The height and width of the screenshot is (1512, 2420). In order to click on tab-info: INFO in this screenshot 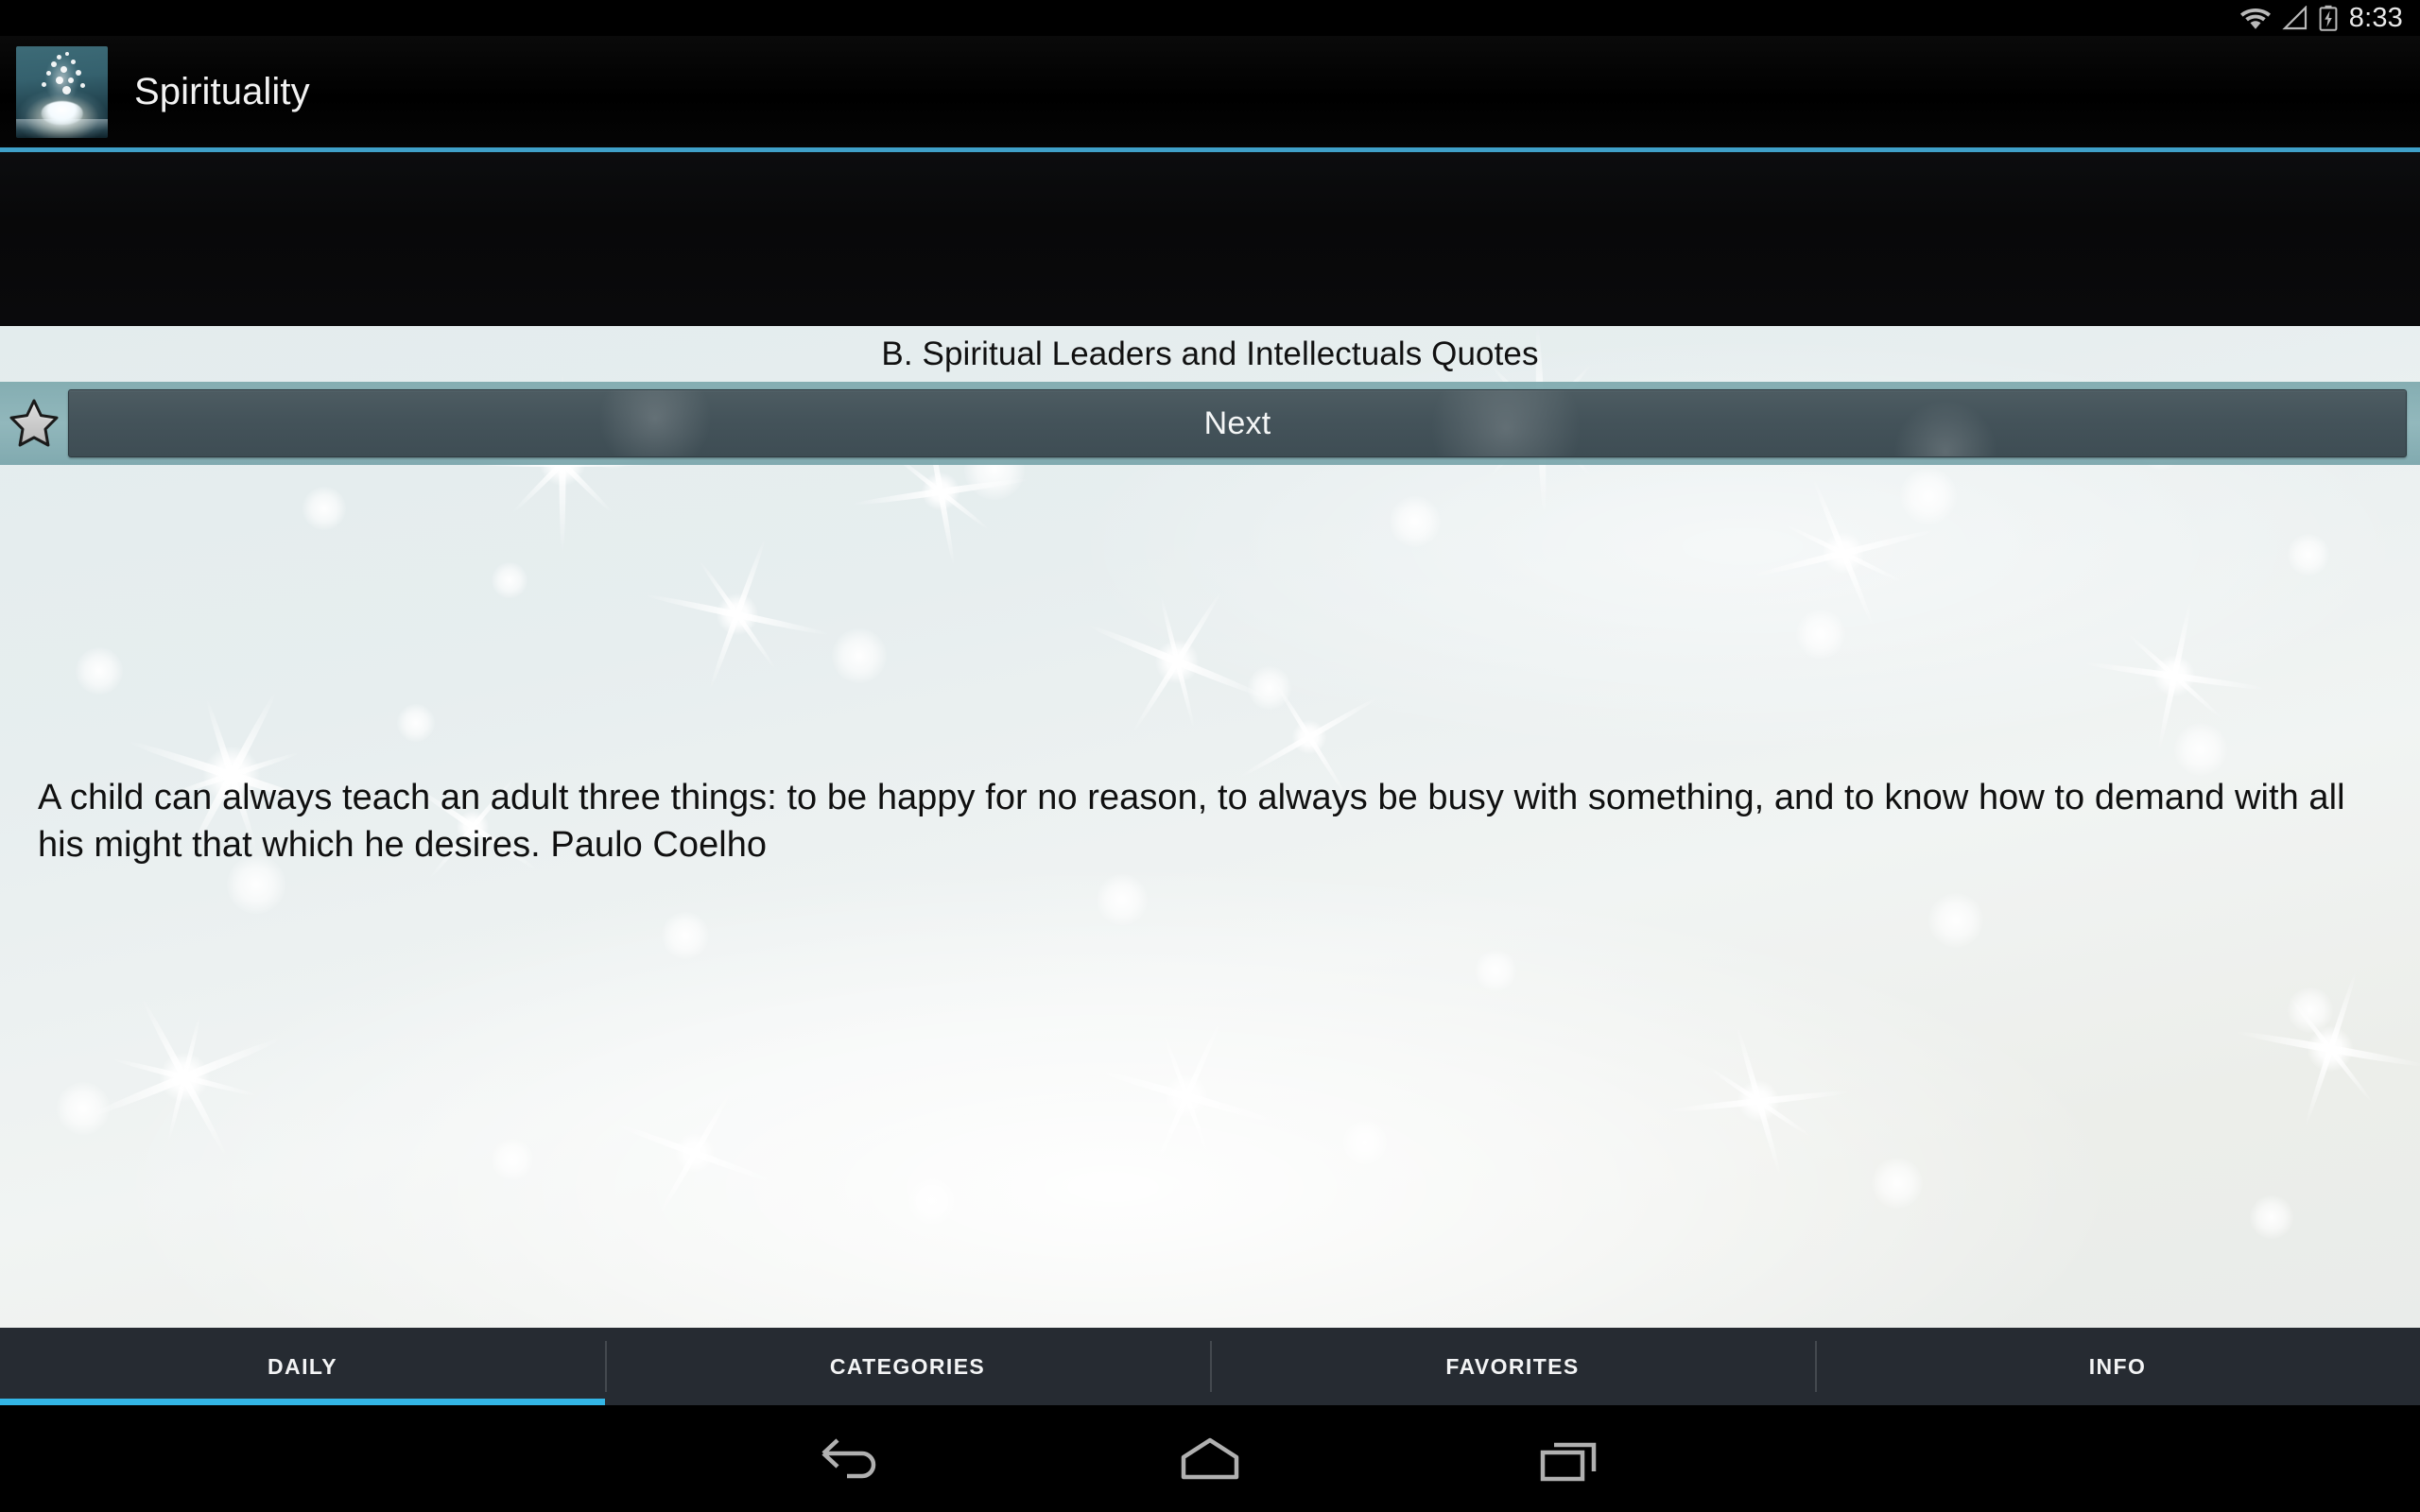, I will do `click(2117, 1366)`.